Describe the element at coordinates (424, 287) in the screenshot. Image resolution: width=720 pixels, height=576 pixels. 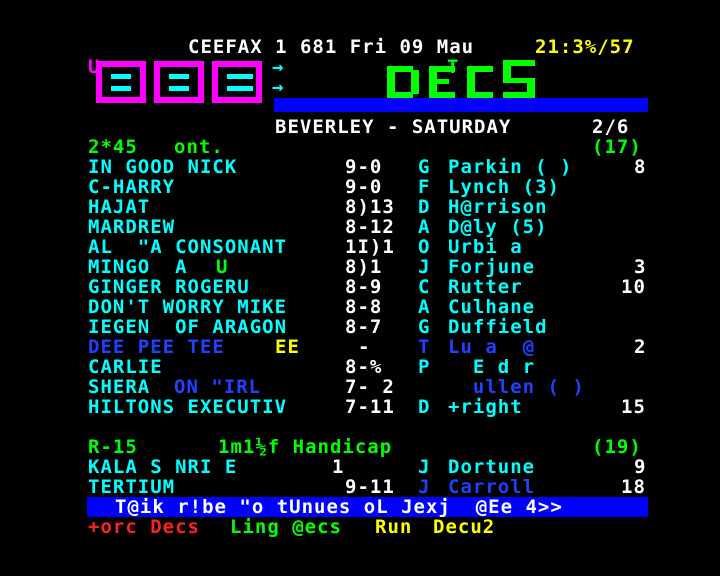
I see `horse-draw: C` at that location.